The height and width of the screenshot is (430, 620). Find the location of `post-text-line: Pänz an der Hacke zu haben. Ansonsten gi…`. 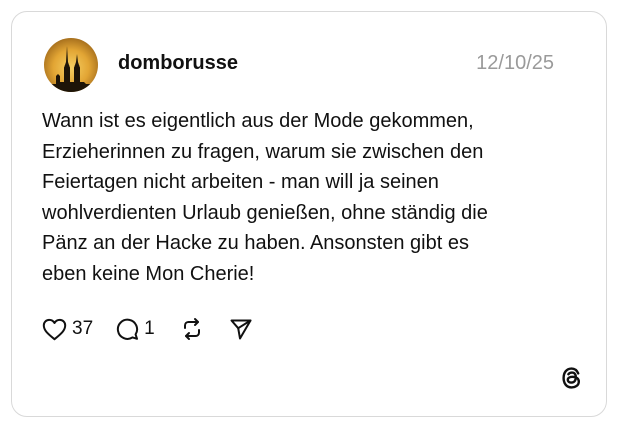

post-text-line: Pänz an der Hacke zu haben. Ansonsten gi… is located at coordinates (255, 243).